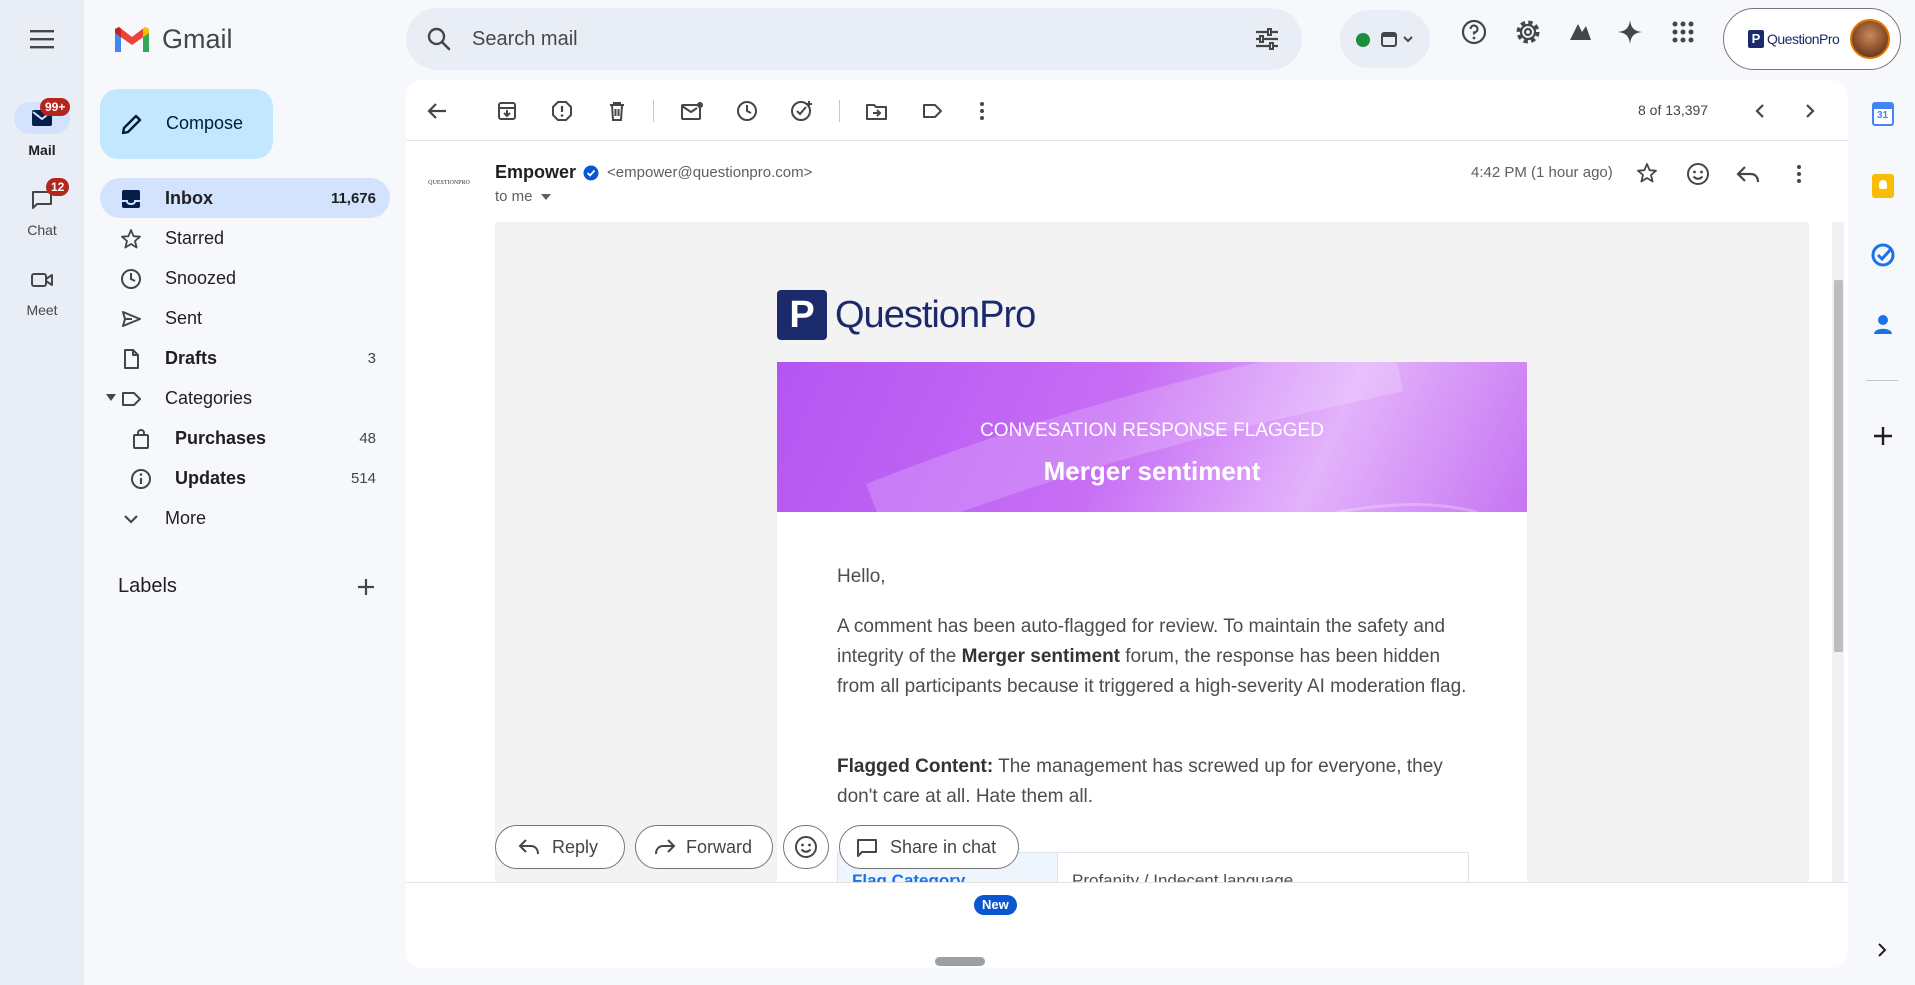  What do you see at coordinates (1542, 172) in the screenshot?
I see `received-time: 4:42 PM (1 hour ago)` at bounding box center [1542, 172].